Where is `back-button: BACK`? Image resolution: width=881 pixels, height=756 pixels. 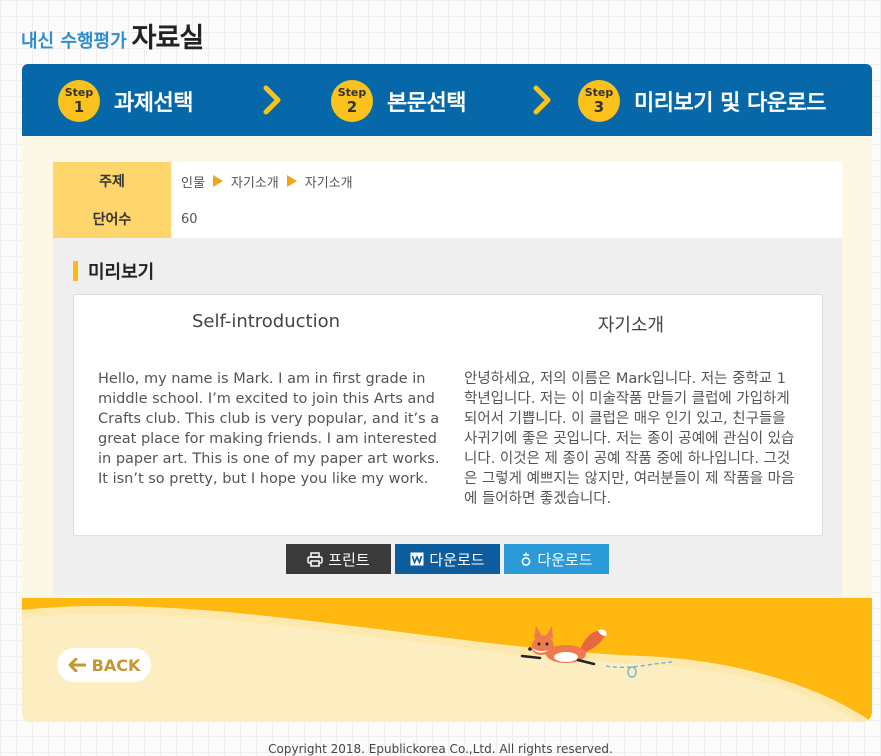
back-button: BACK is located at coordinates (104, 665).